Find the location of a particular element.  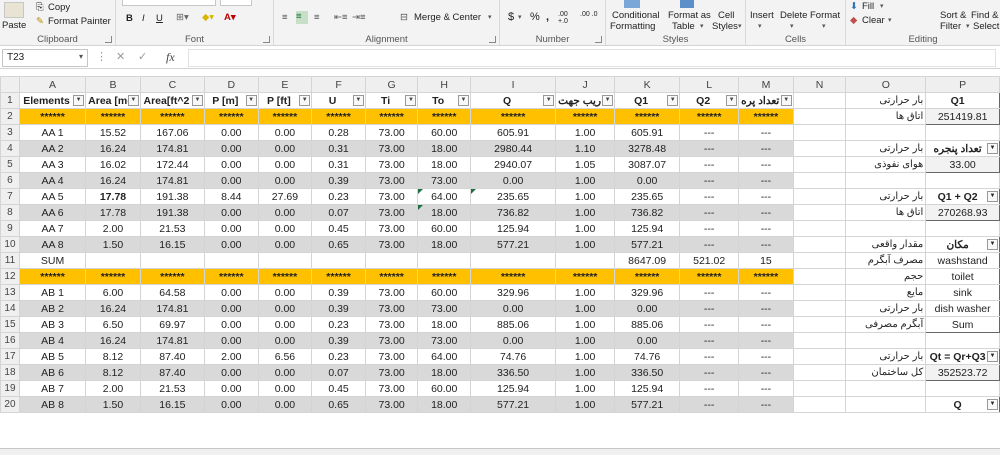

column-header-m: M is located at coordinates (766, 84).